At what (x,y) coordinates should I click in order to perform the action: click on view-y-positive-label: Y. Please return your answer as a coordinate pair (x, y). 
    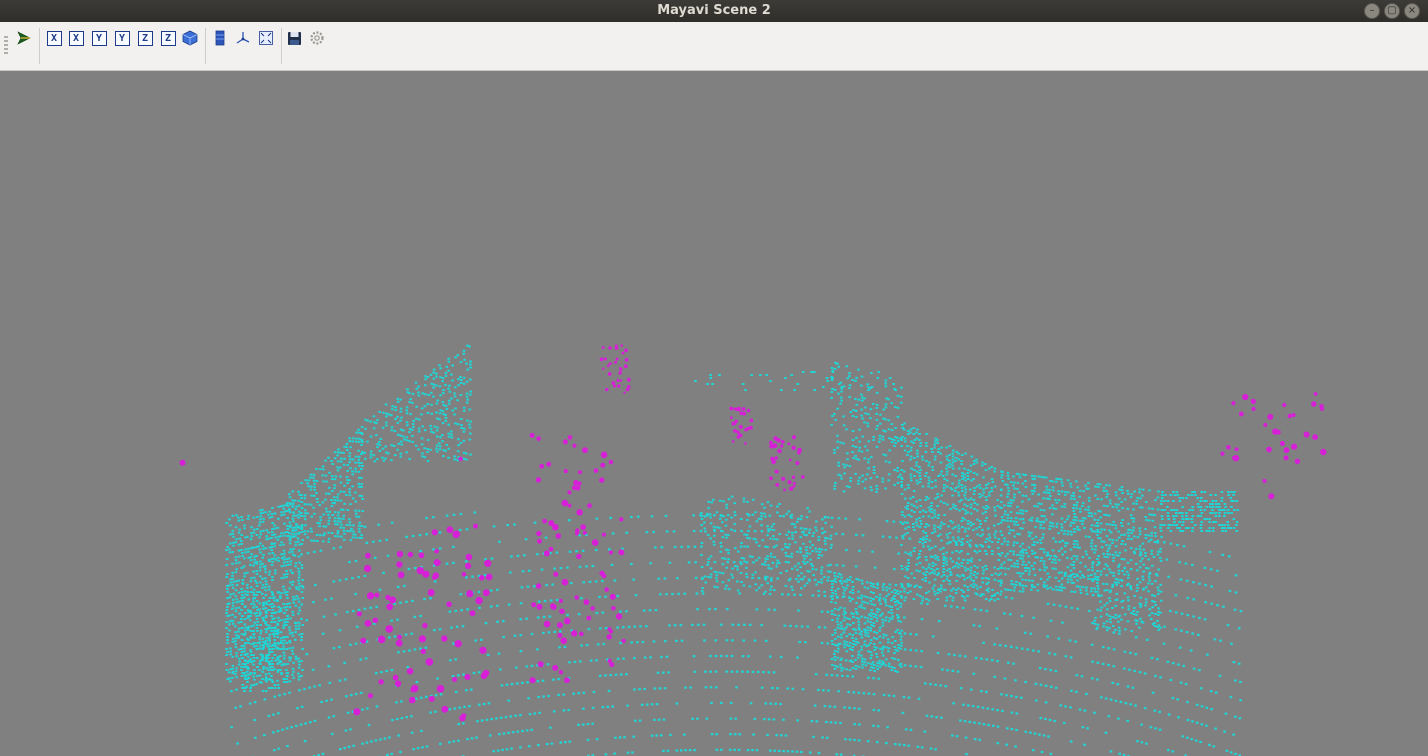
    Looking at the image, I should click on (99, 38).